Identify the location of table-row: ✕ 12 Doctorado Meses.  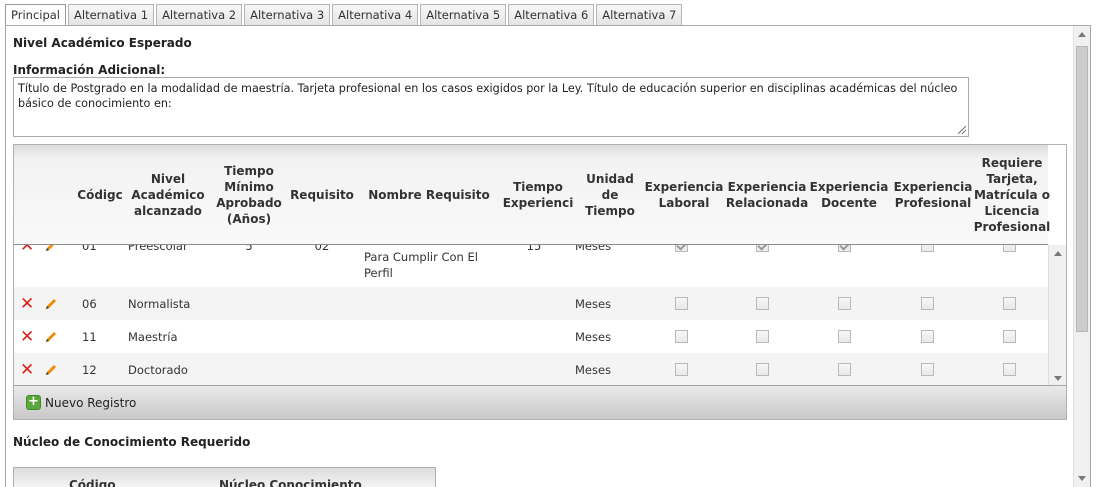
(532, 369).